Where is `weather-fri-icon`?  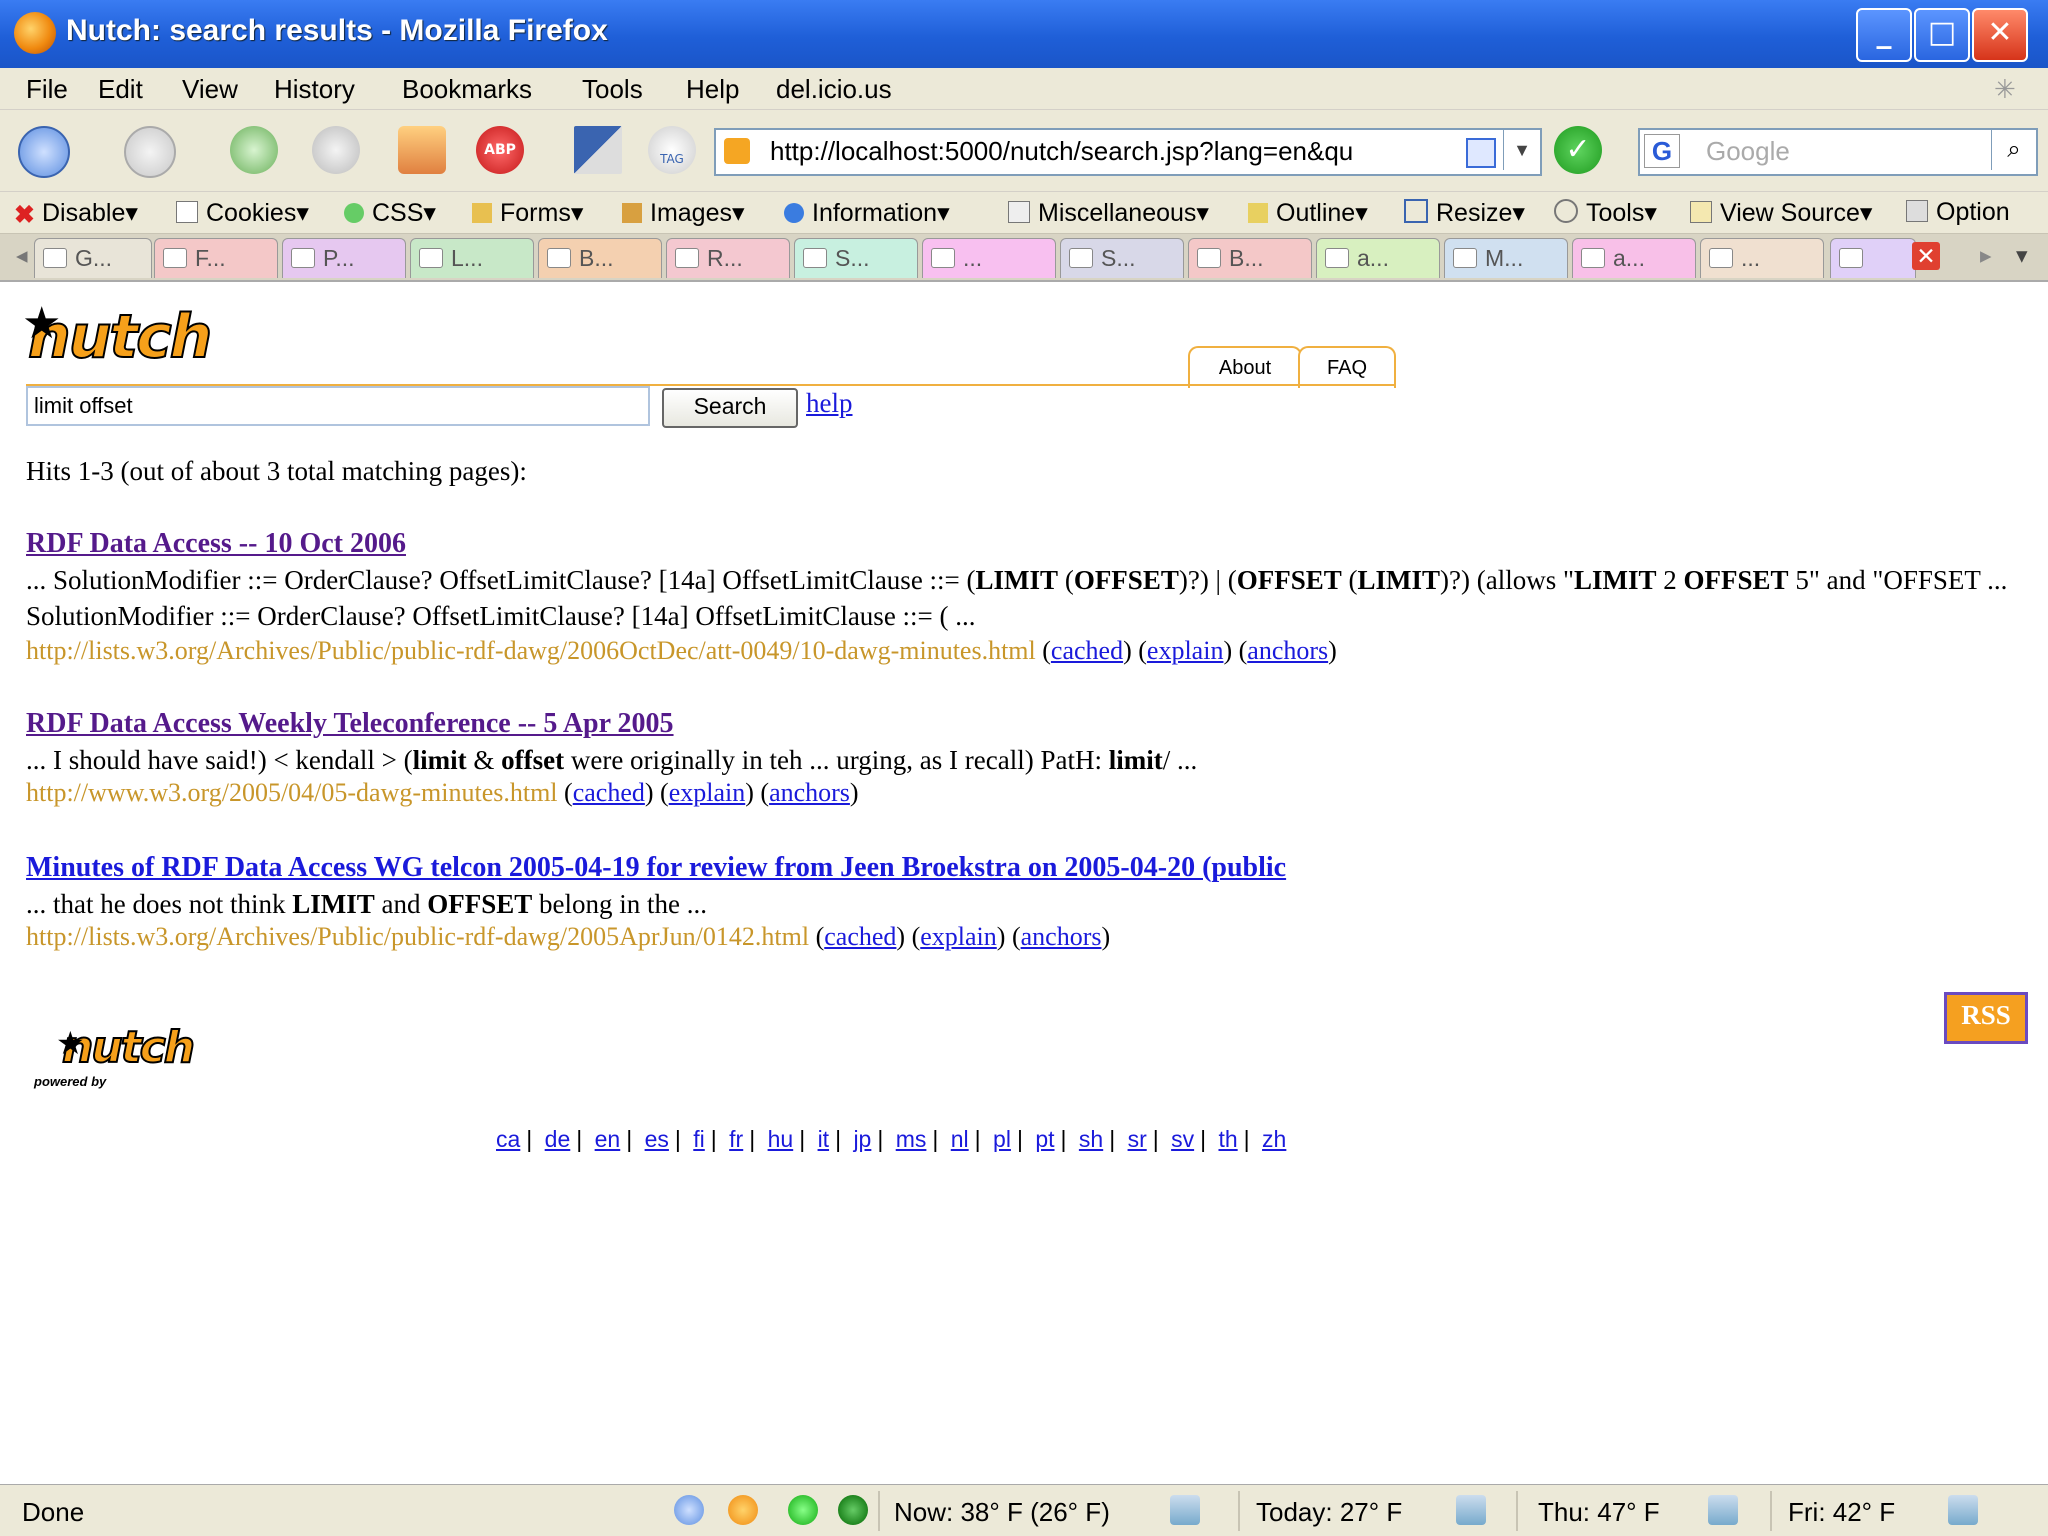 weather-fri-icon is located at coordinates (1963, 1510).